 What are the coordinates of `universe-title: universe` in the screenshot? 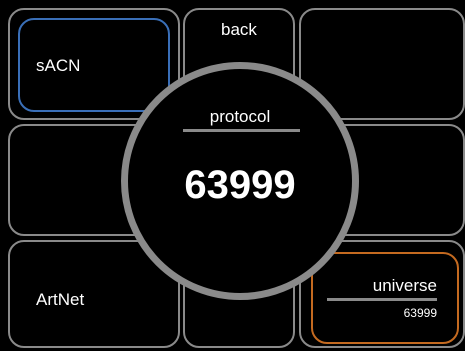 It's located at (404, 285).